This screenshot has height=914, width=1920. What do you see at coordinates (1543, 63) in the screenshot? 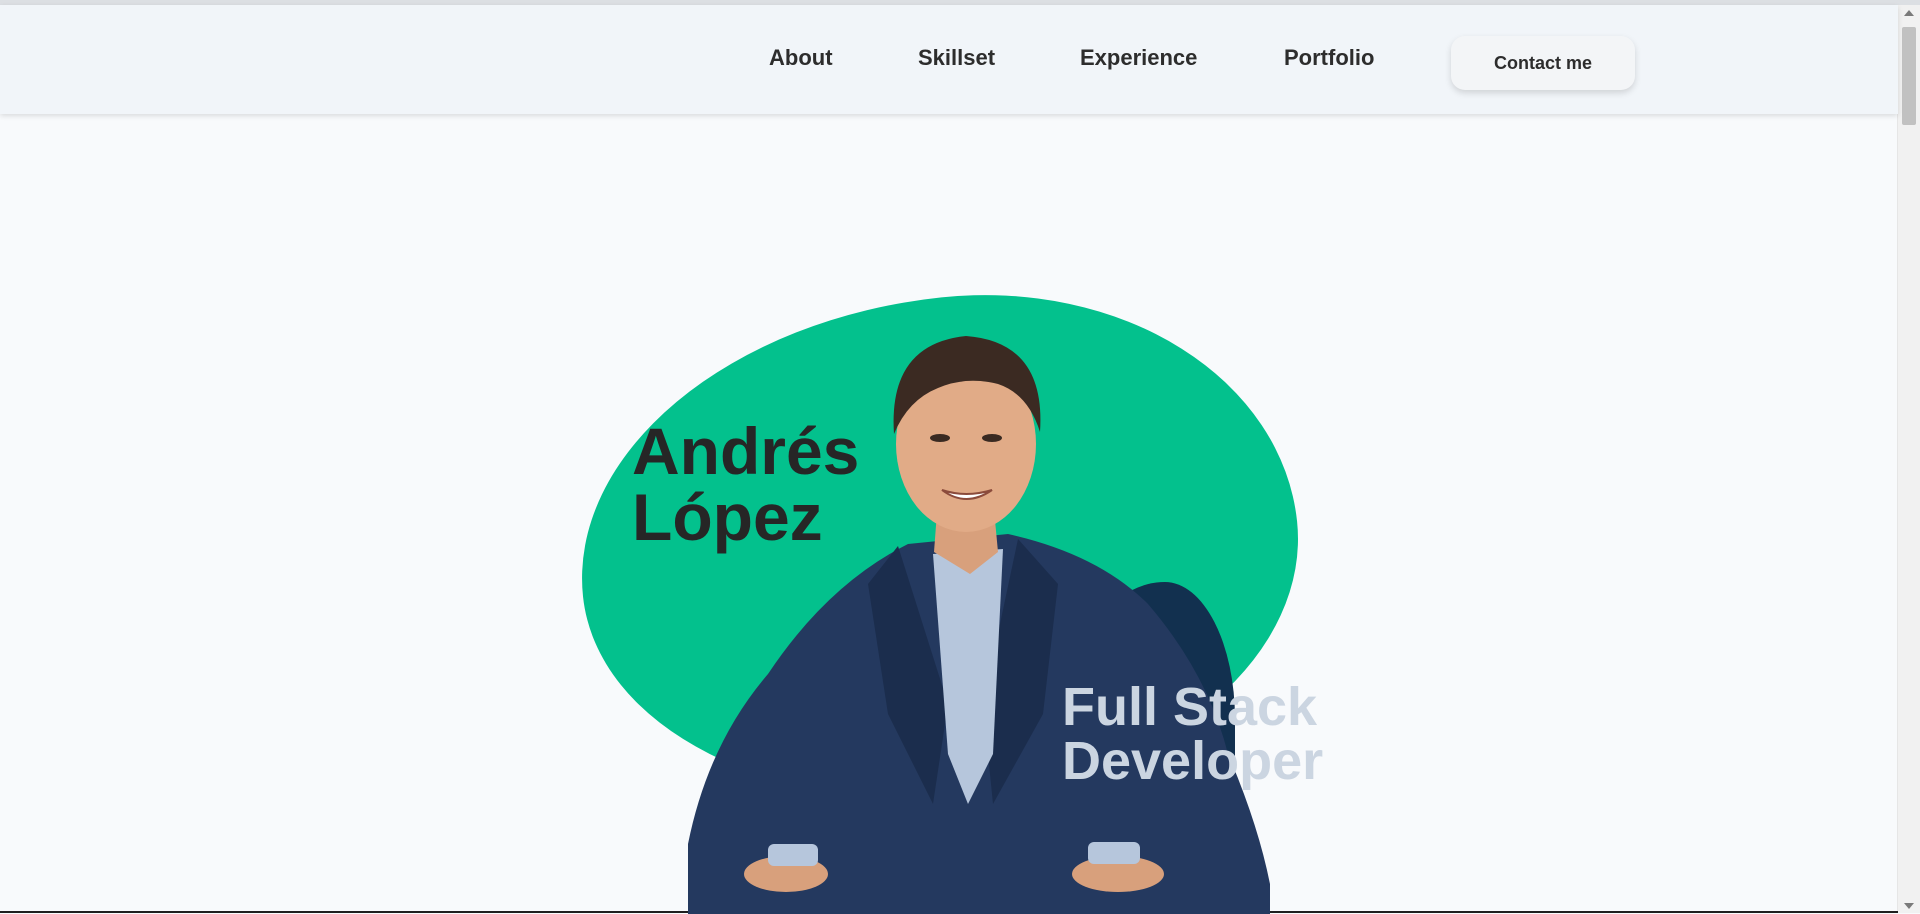
I see `contact-me-button: Contact me` at bounding box center [1543, 63].